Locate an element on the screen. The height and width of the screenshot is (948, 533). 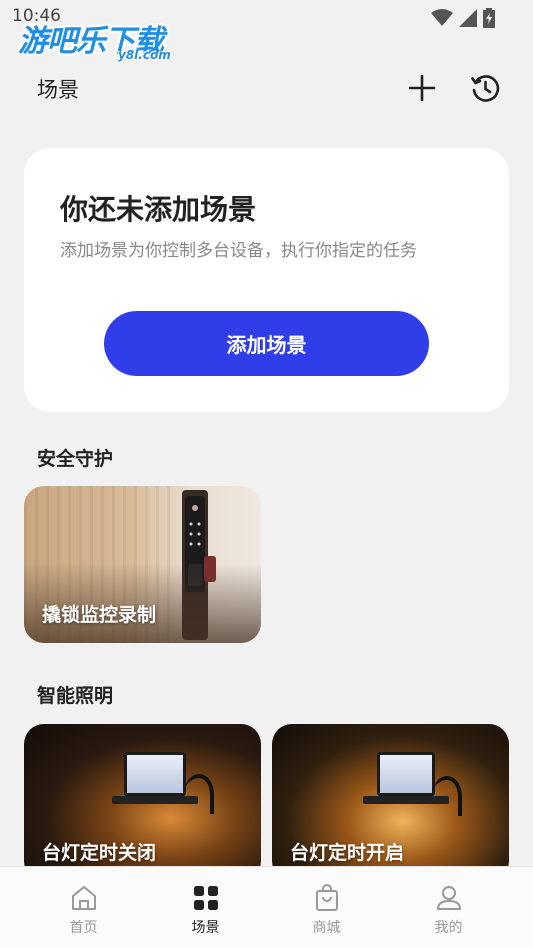
bottom-nav: 首页 场景 商城 我的 is located at coordinates (266, 907).